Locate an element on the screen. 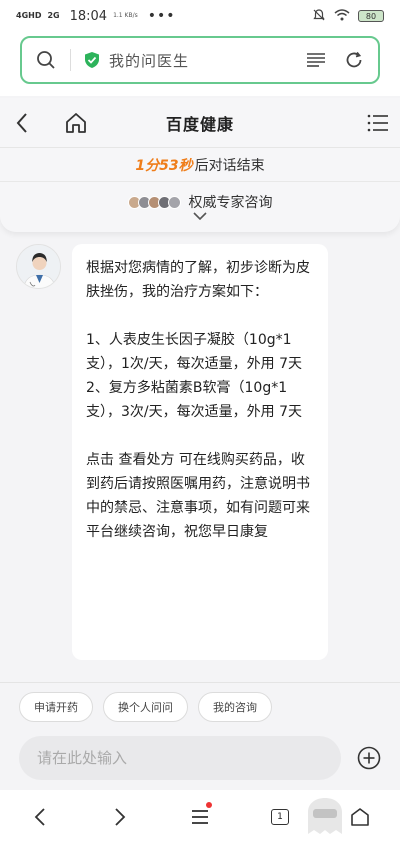 This screenshot has width=400, height=844. input-row is located at coordinates (200, 758).